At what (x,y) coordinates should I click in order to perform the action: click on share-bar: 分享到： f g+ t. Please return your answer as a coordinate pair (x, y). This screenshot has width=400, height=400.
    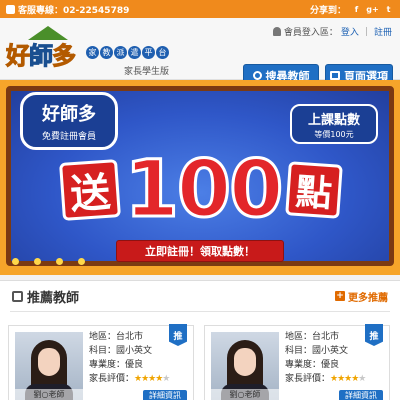
    Looking at the image, I should click on (352, 9).